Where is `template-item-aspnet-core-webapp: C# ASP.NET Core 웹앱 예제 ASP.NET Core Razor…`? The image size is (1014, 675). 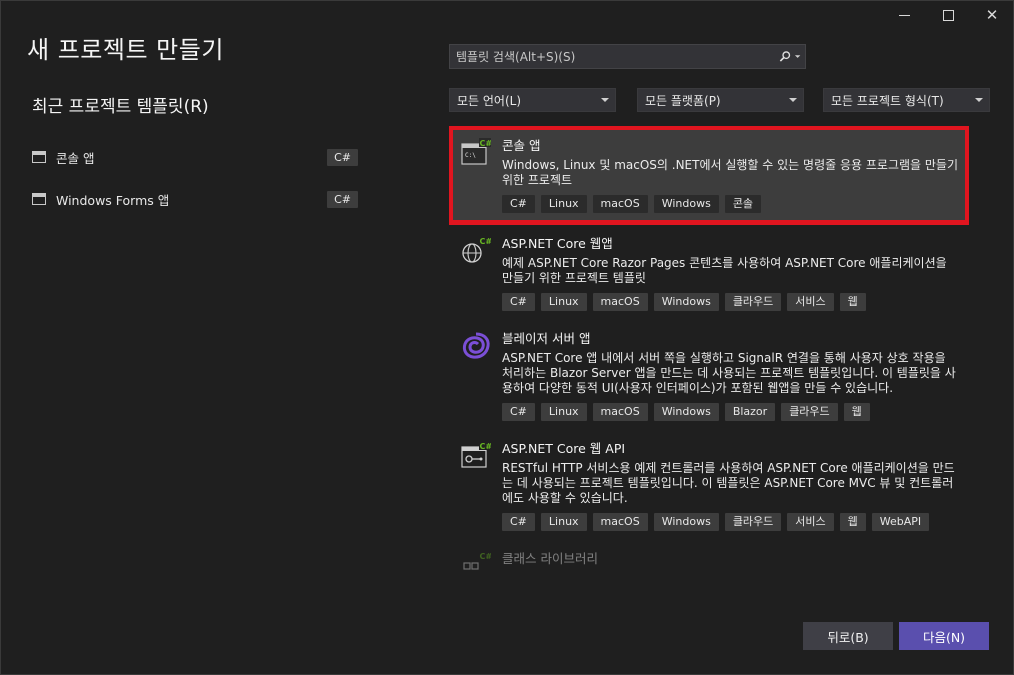 template-item-aspnet-core-webapp: C# ASP.NET Core 웹앱 예제 ASP.NET Core Razor… is located at coordinates (709, 271).